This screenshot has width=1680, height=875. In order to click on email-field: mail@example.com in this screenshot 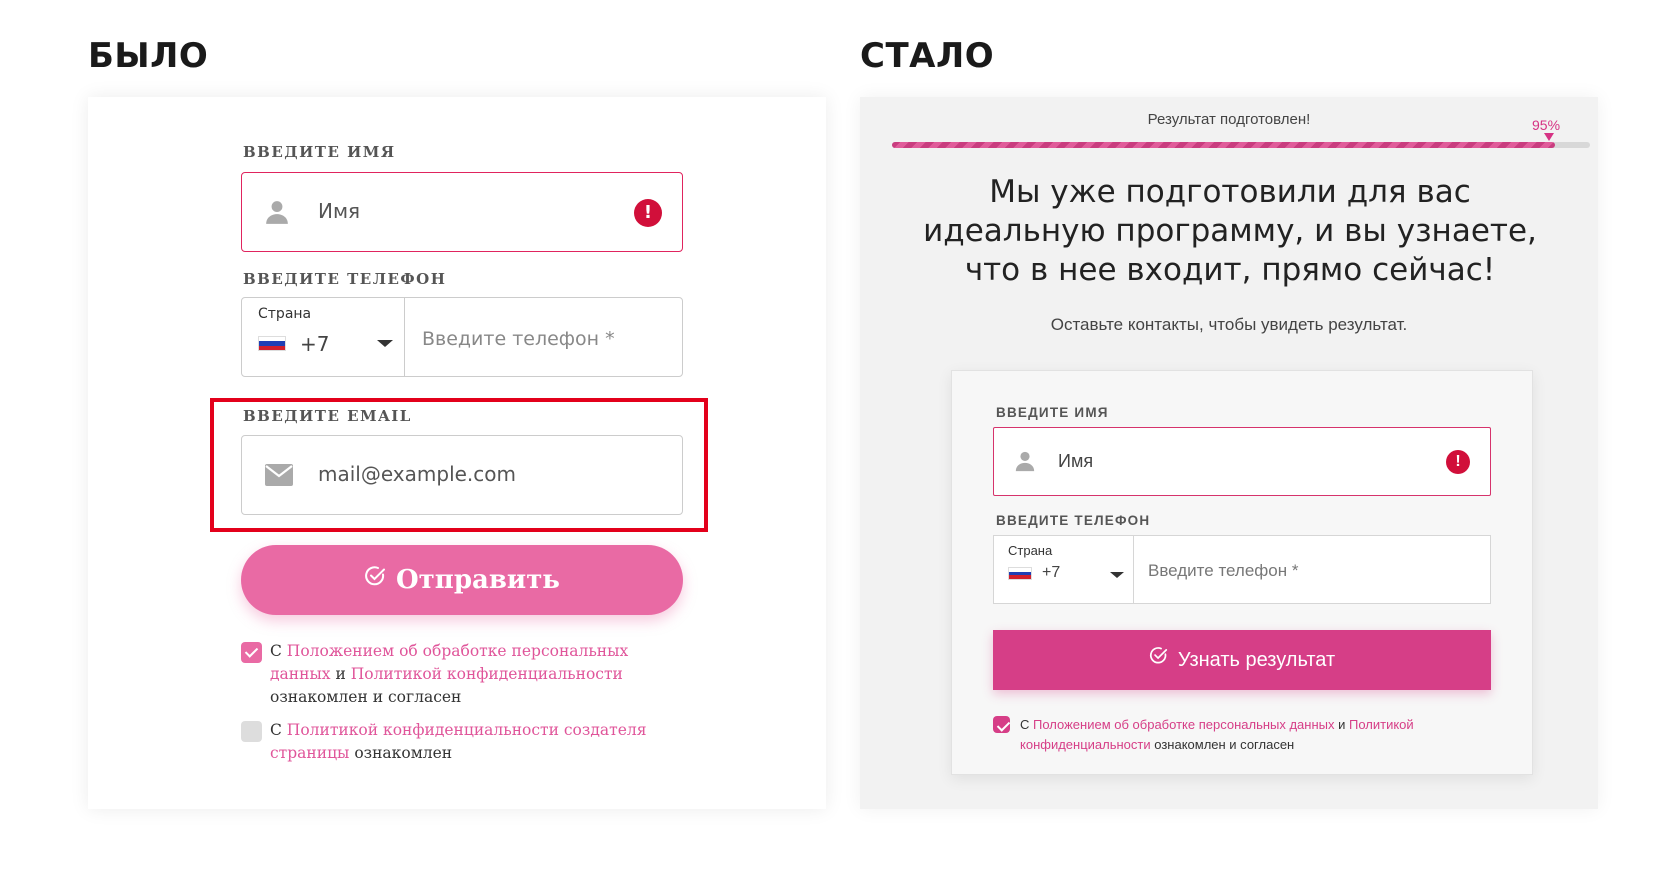, I will do `click(462, 475)`.